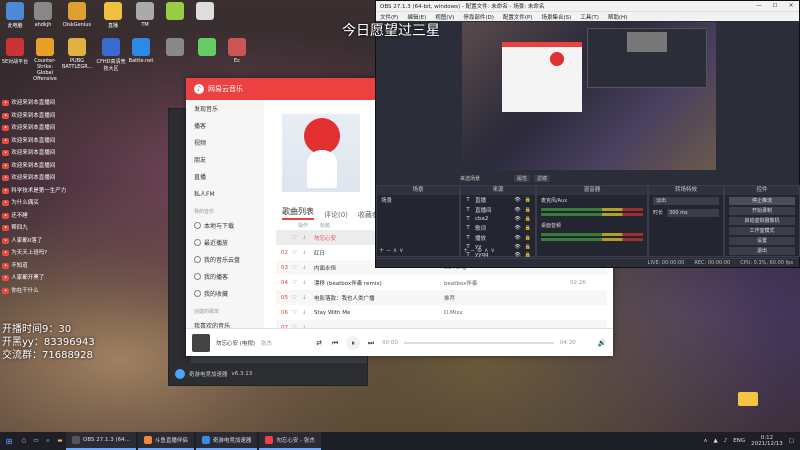  I want to click on source-item: T 歌词 👁 🔒, so click(498, 228).